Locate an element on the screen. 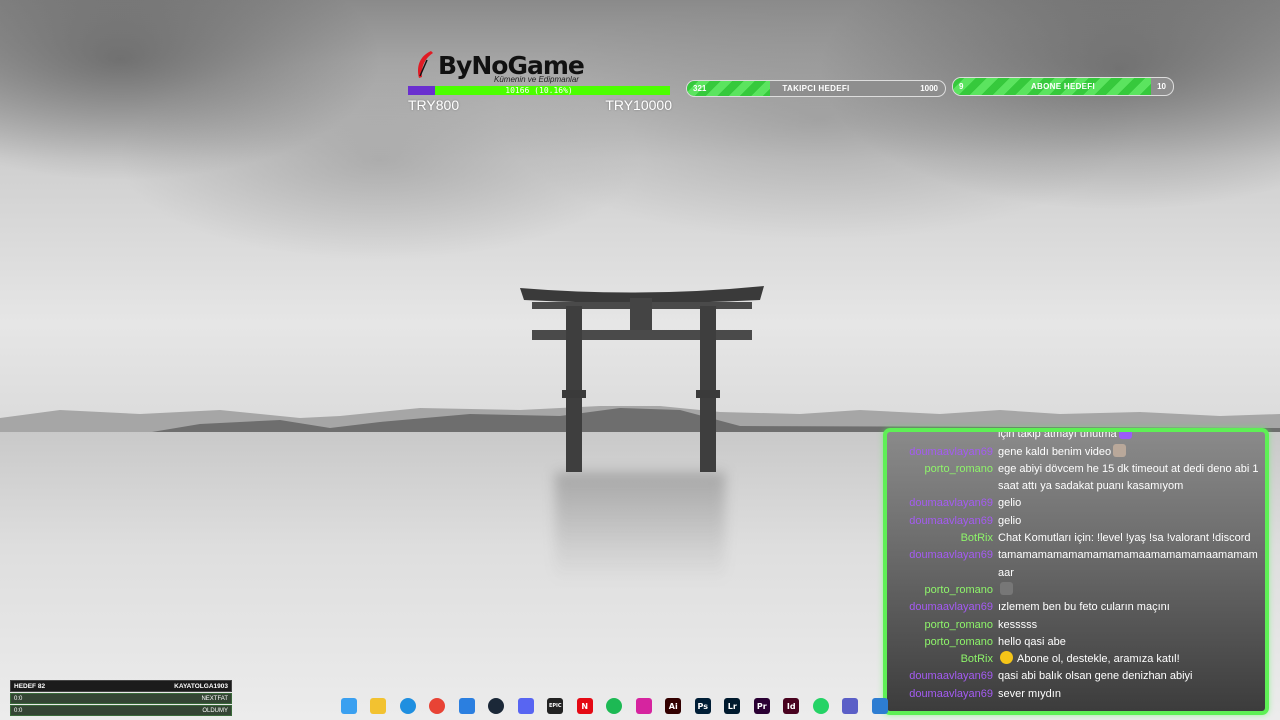 The width and height of the screenshot is (1280, 720). scoreboard-row: 0:0 NEXTFAT is located at coordinates (121, 698).